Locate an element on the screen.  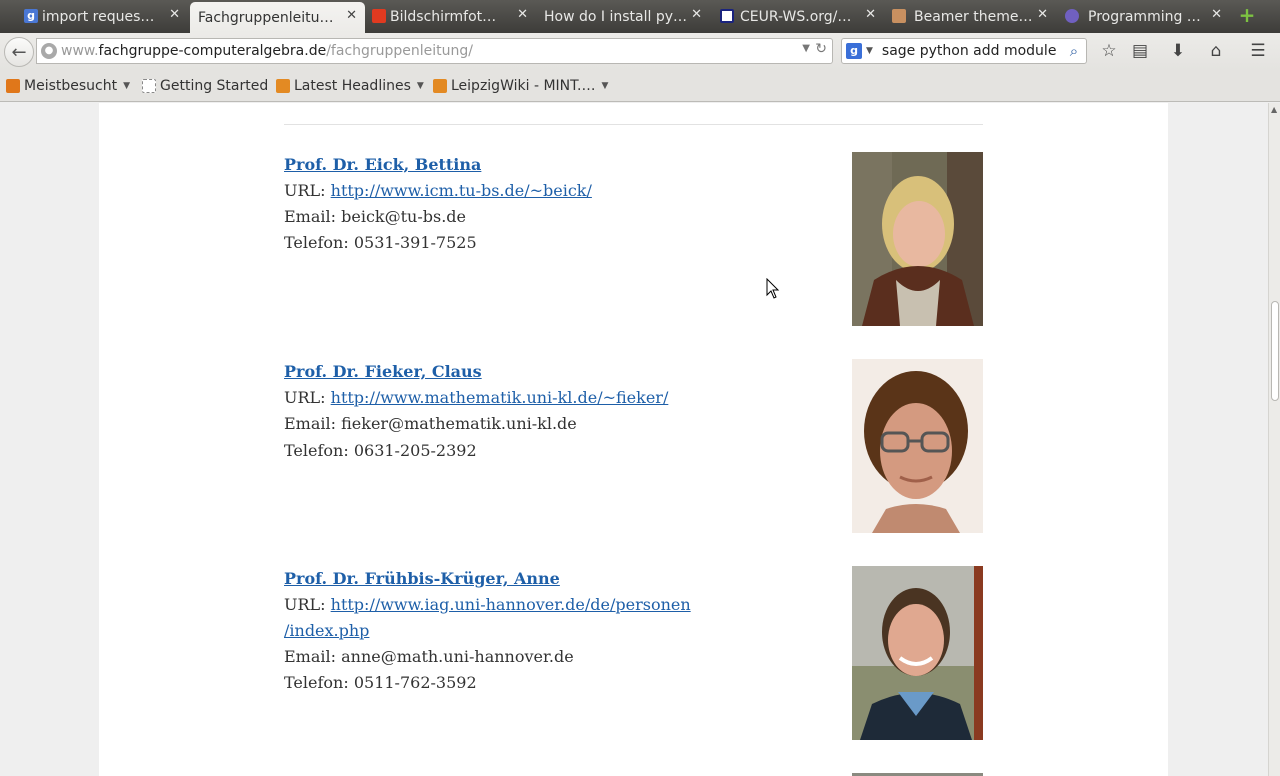
search-engine-google-icon: g is located at coordinates (854, 51).